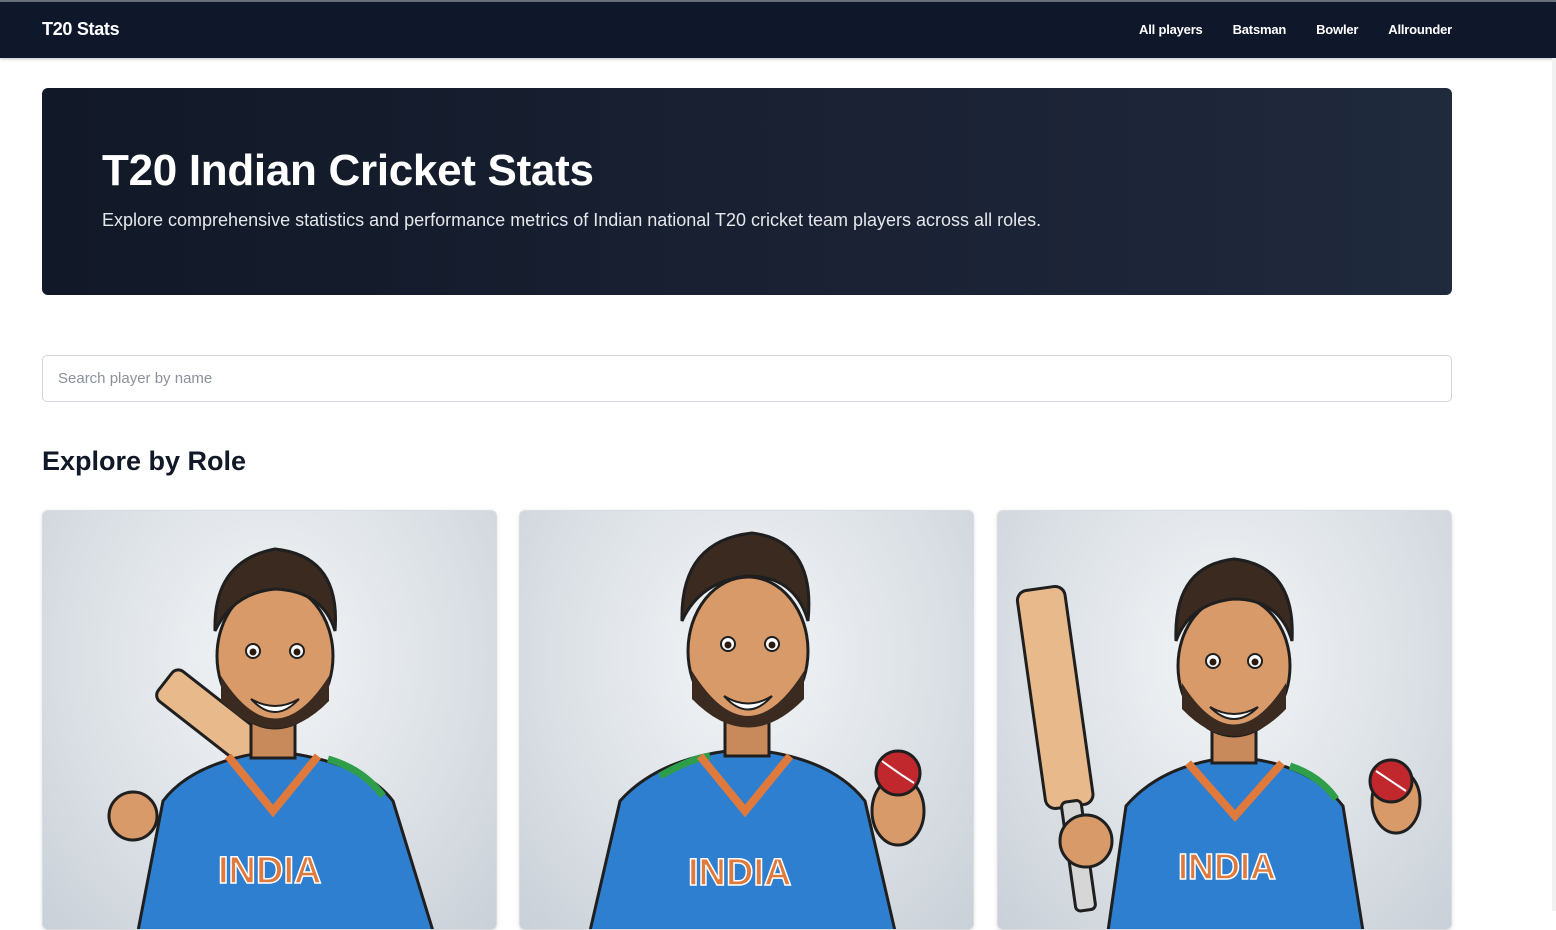 This screenshot has width=1556, height=930. Describe the element at coordinates (270, 738) in the screenshot. I see `batsman-illustration: INDIA` at that location.